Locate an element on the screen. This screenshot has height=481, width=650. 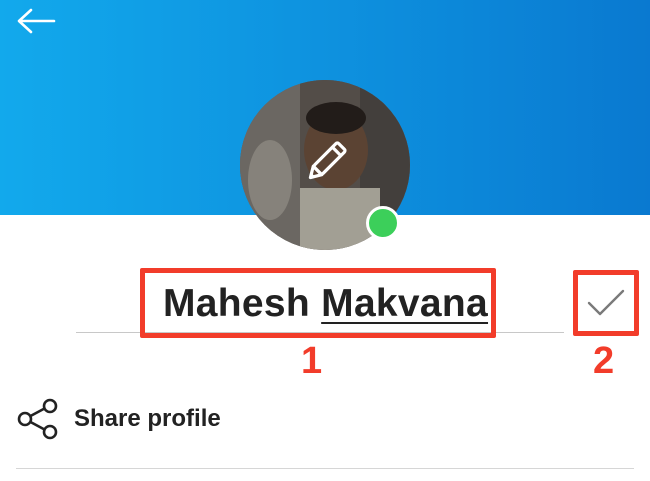
pencil-edit-icon is located at coordinates (326, 162).